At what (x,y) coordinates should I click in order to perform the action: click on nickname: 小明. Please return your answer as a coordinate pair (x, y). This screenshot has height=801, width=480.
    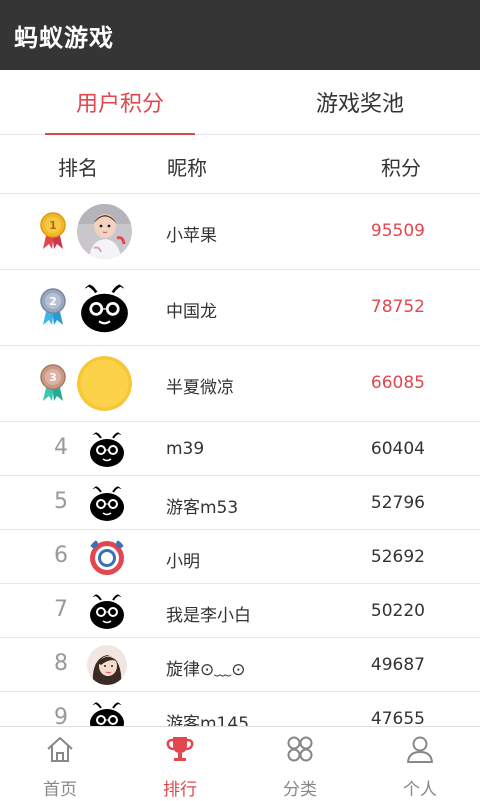
    Looking at the image, I should click on (183, 562).